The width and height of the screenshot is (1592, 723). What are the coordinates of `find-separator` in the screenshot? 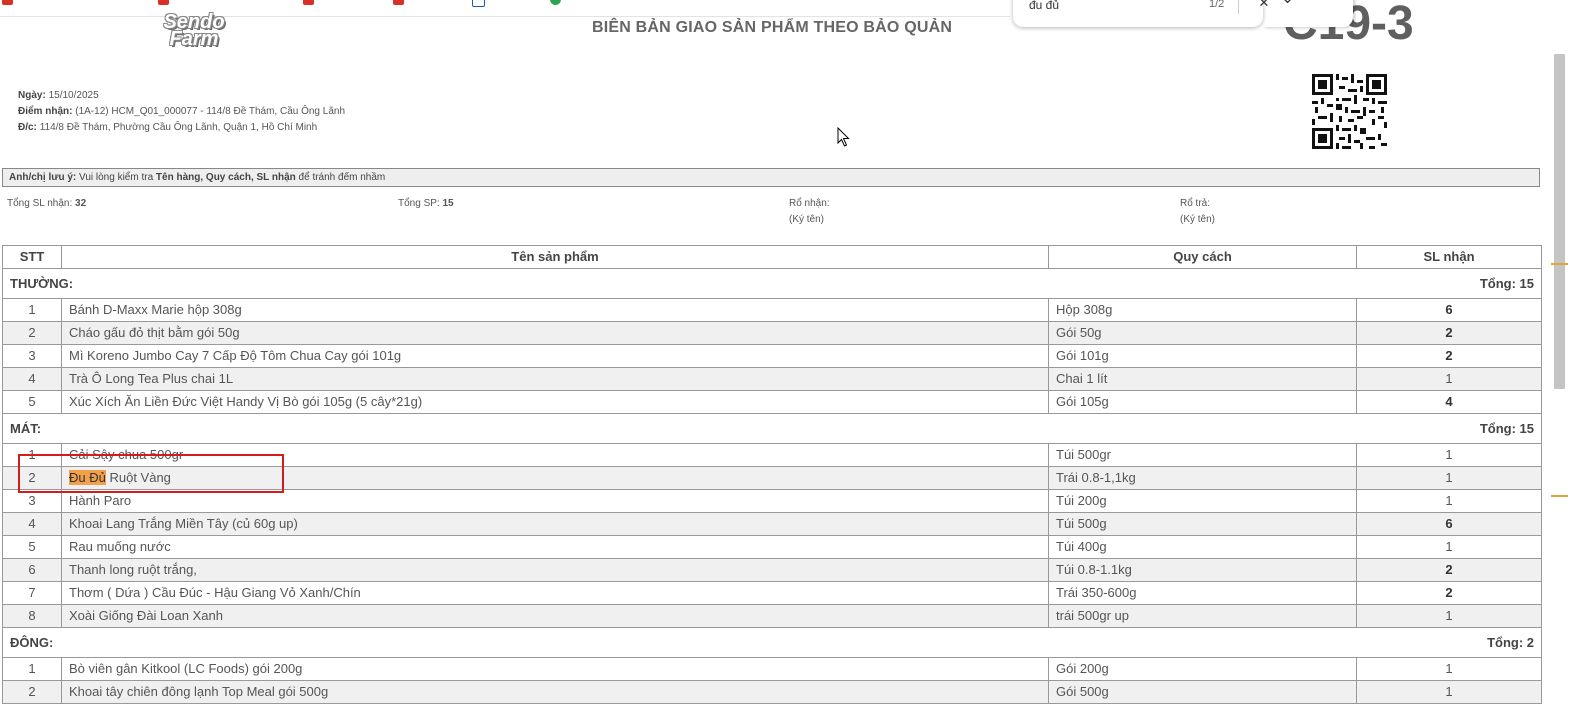 It's located at (1238, 7).